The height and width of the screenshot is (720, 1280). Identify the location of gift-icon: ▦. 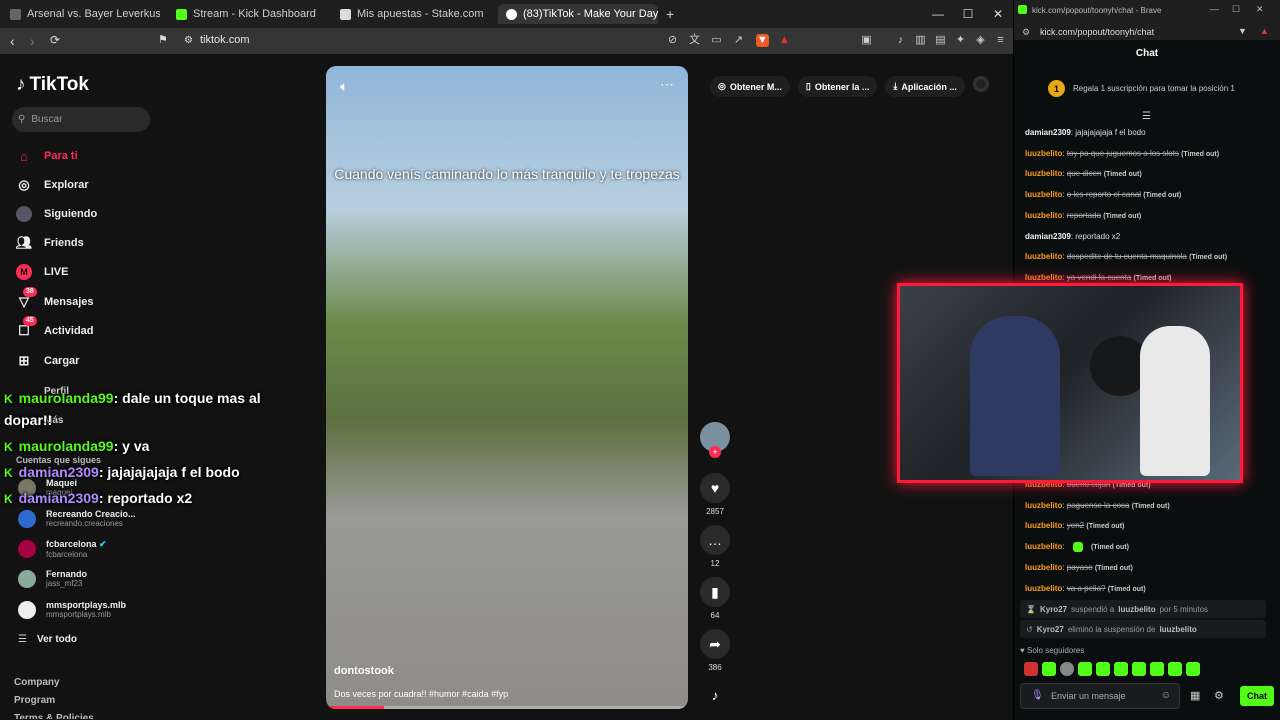
(1195, 695).